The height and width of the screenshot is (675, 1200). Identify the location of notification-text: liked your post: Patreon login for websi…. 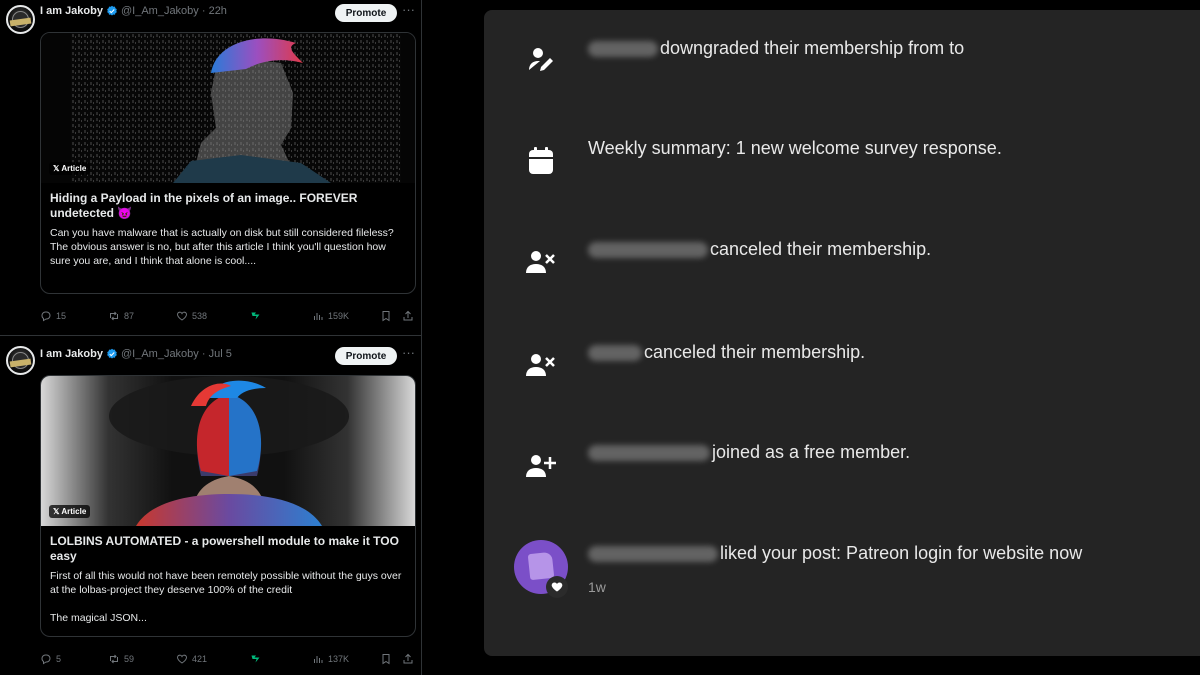
(835, 553).